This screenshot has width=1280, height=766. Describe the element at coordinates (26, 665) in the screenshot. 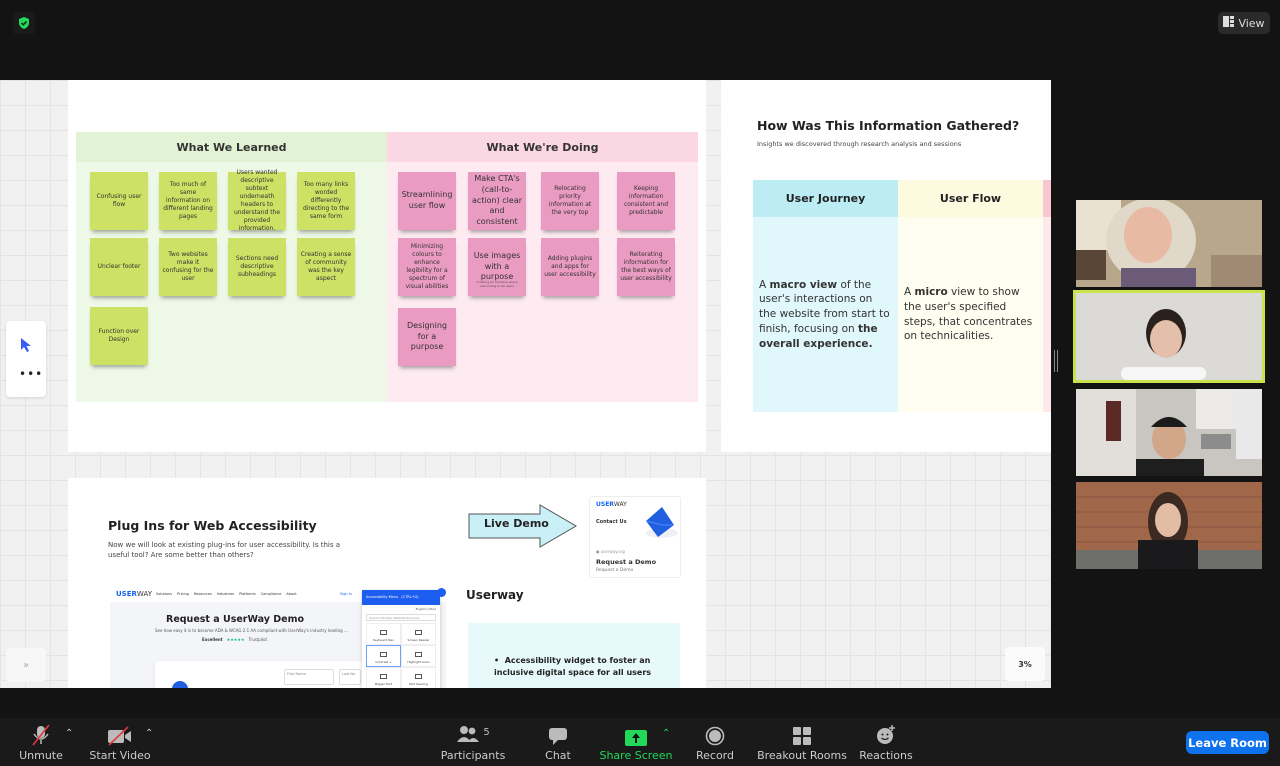

I see `expand-panel-button: »` at that location.